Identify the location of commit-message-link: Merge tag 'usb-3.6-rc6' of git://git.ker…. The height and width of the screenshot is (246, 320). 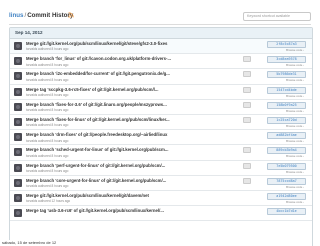
(95, 210).